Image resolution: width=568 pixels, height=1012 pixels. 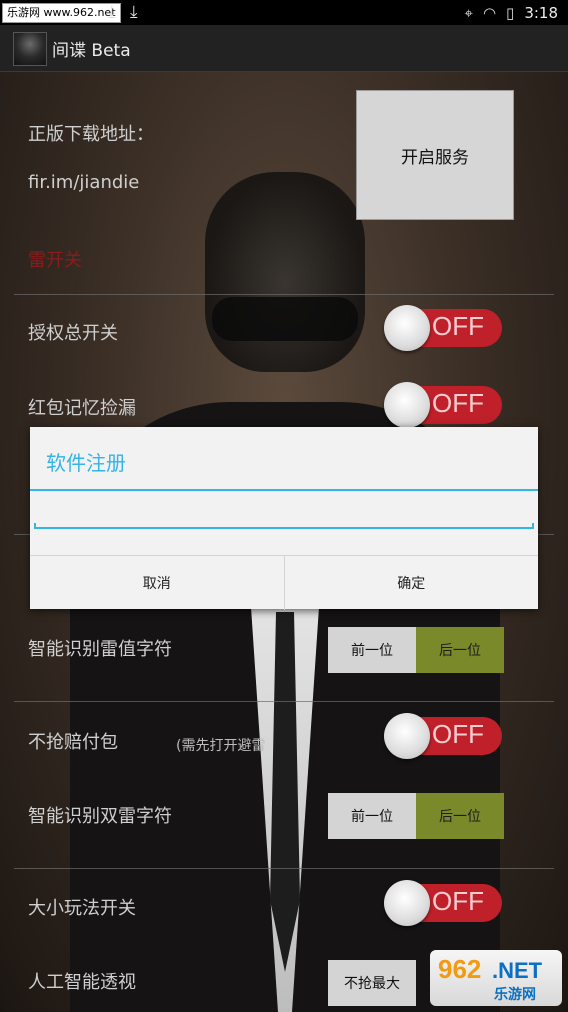 What do you see at coordinates (61, 13) in the screenshot?
I see `site-badge: 乐游网 www.962.net` at bounding box center [61, 13].